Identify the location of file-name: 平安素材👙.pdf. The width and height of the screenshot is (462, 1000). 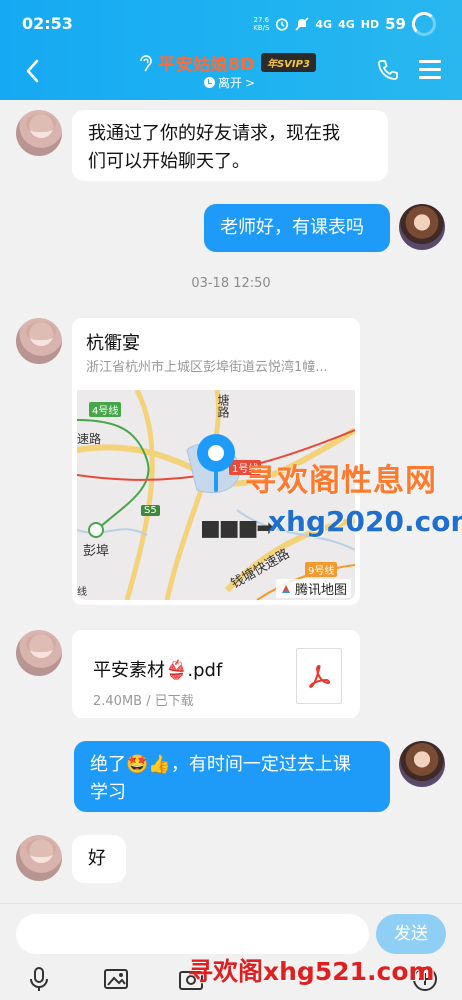
(158, 670).